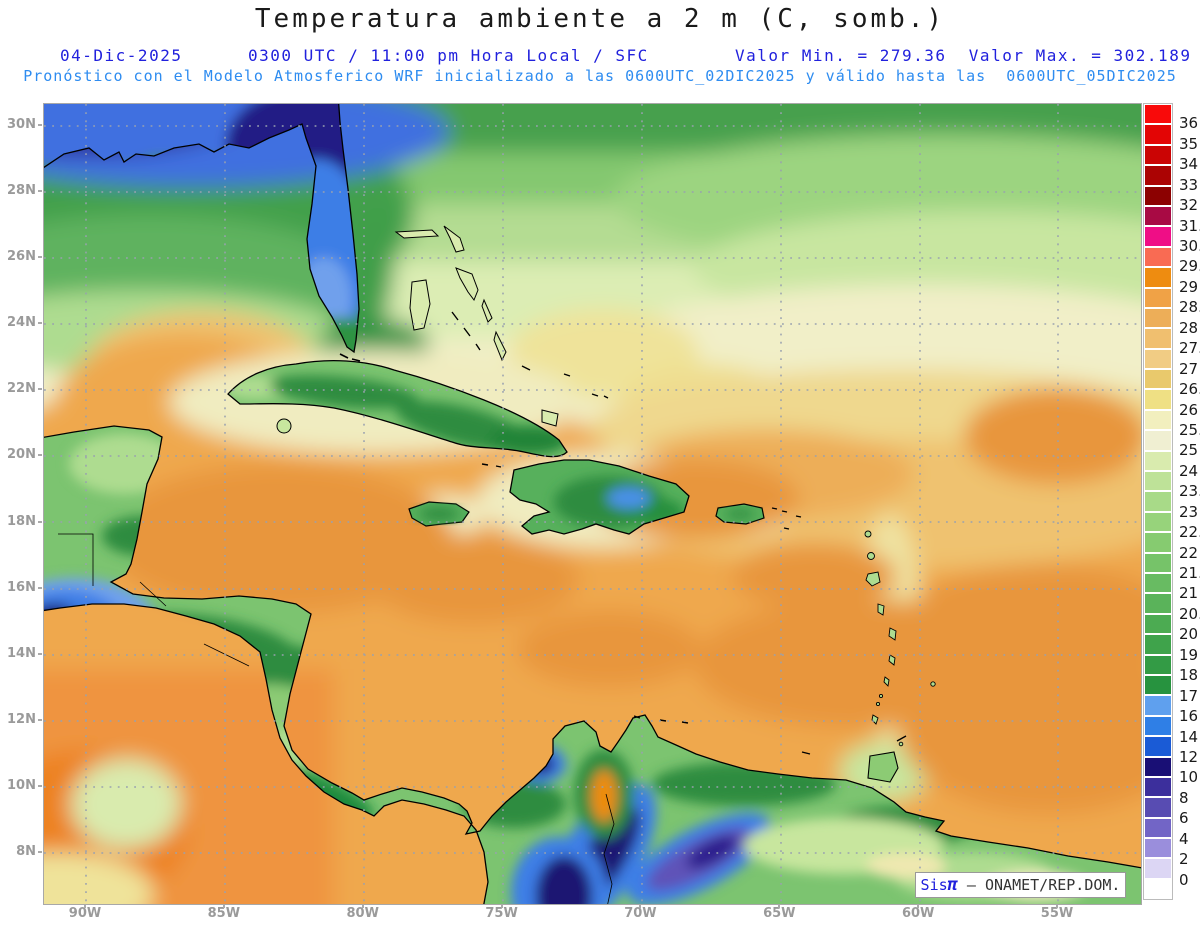 The width and height of the screenshot is (1200, 927). Describe the element at coordinates (21, 455) in the screenshot. I see `lat-tick-label: 20N` at that location.